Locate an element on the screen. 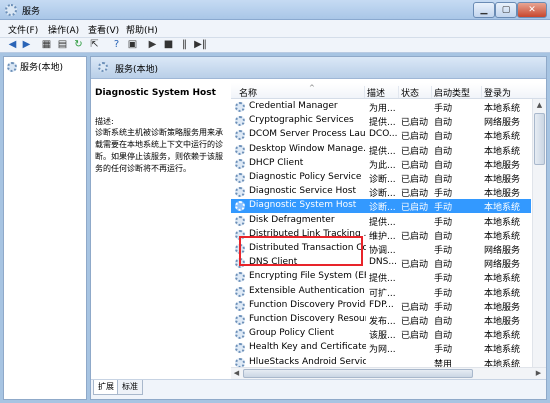  menu-bar: 文件(F) 操作(A) 查看(V) 帮助(H) is located at coordinates (275, 29).